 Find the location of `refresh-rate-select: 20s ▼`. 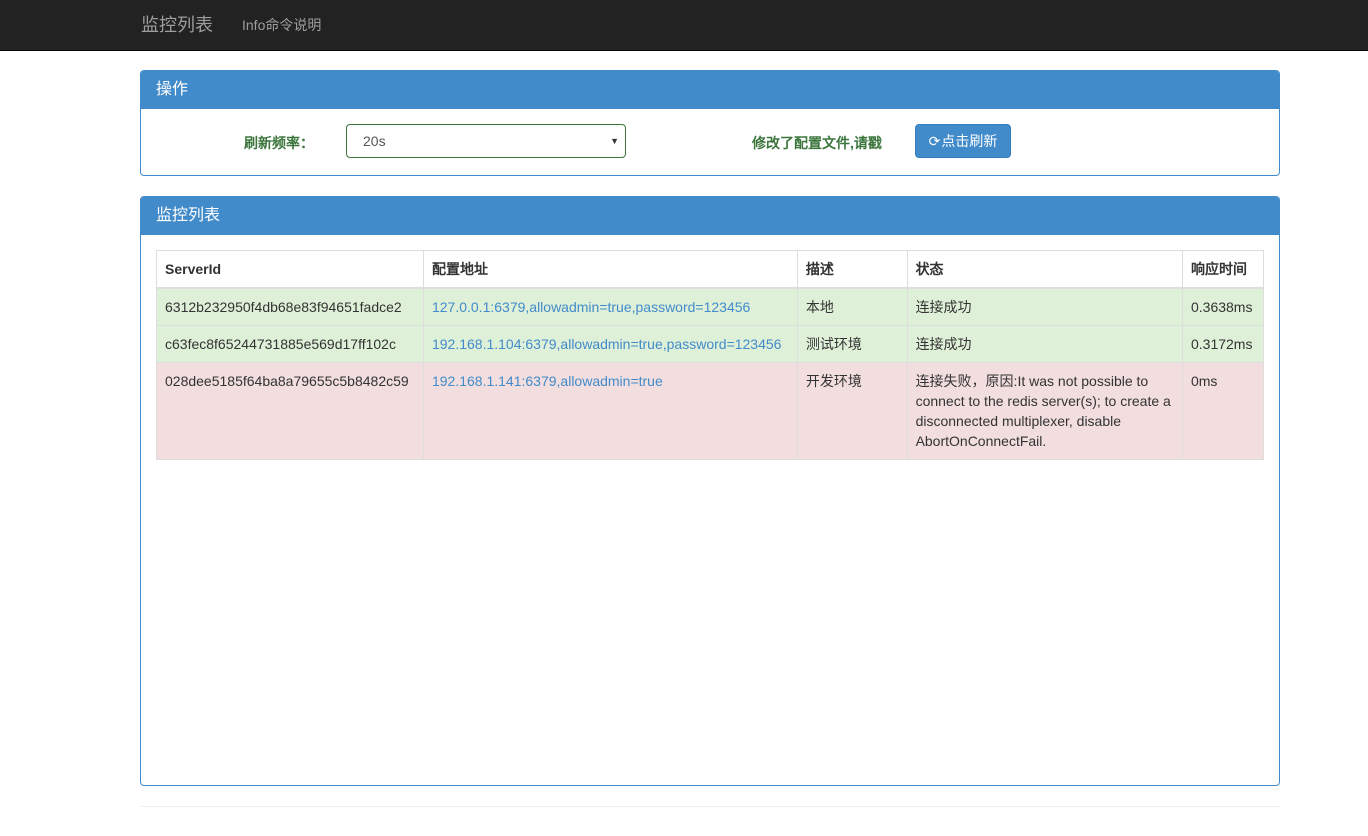

refresh-rate-select: 20s ▼ is located at coordinates (486, 141).